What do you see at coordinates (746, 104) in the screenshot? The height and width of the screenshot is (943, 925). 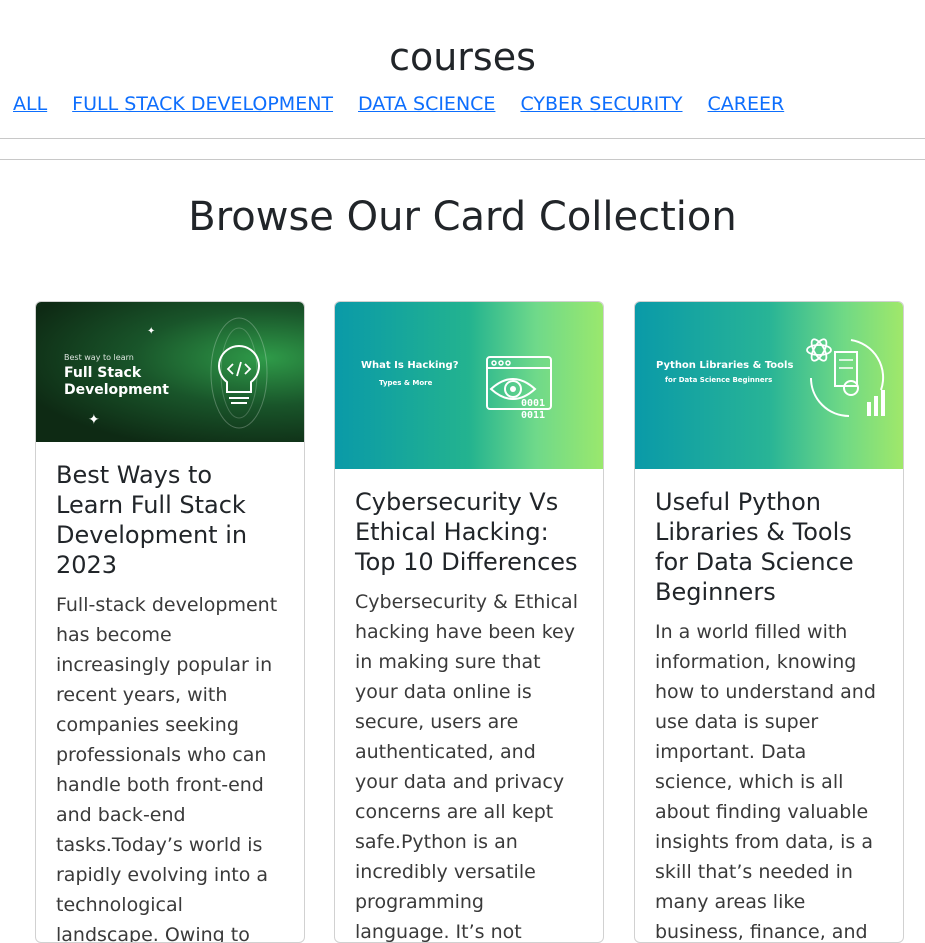 I see `nav-link-career: CAREER` at bounding box center [746, 104].